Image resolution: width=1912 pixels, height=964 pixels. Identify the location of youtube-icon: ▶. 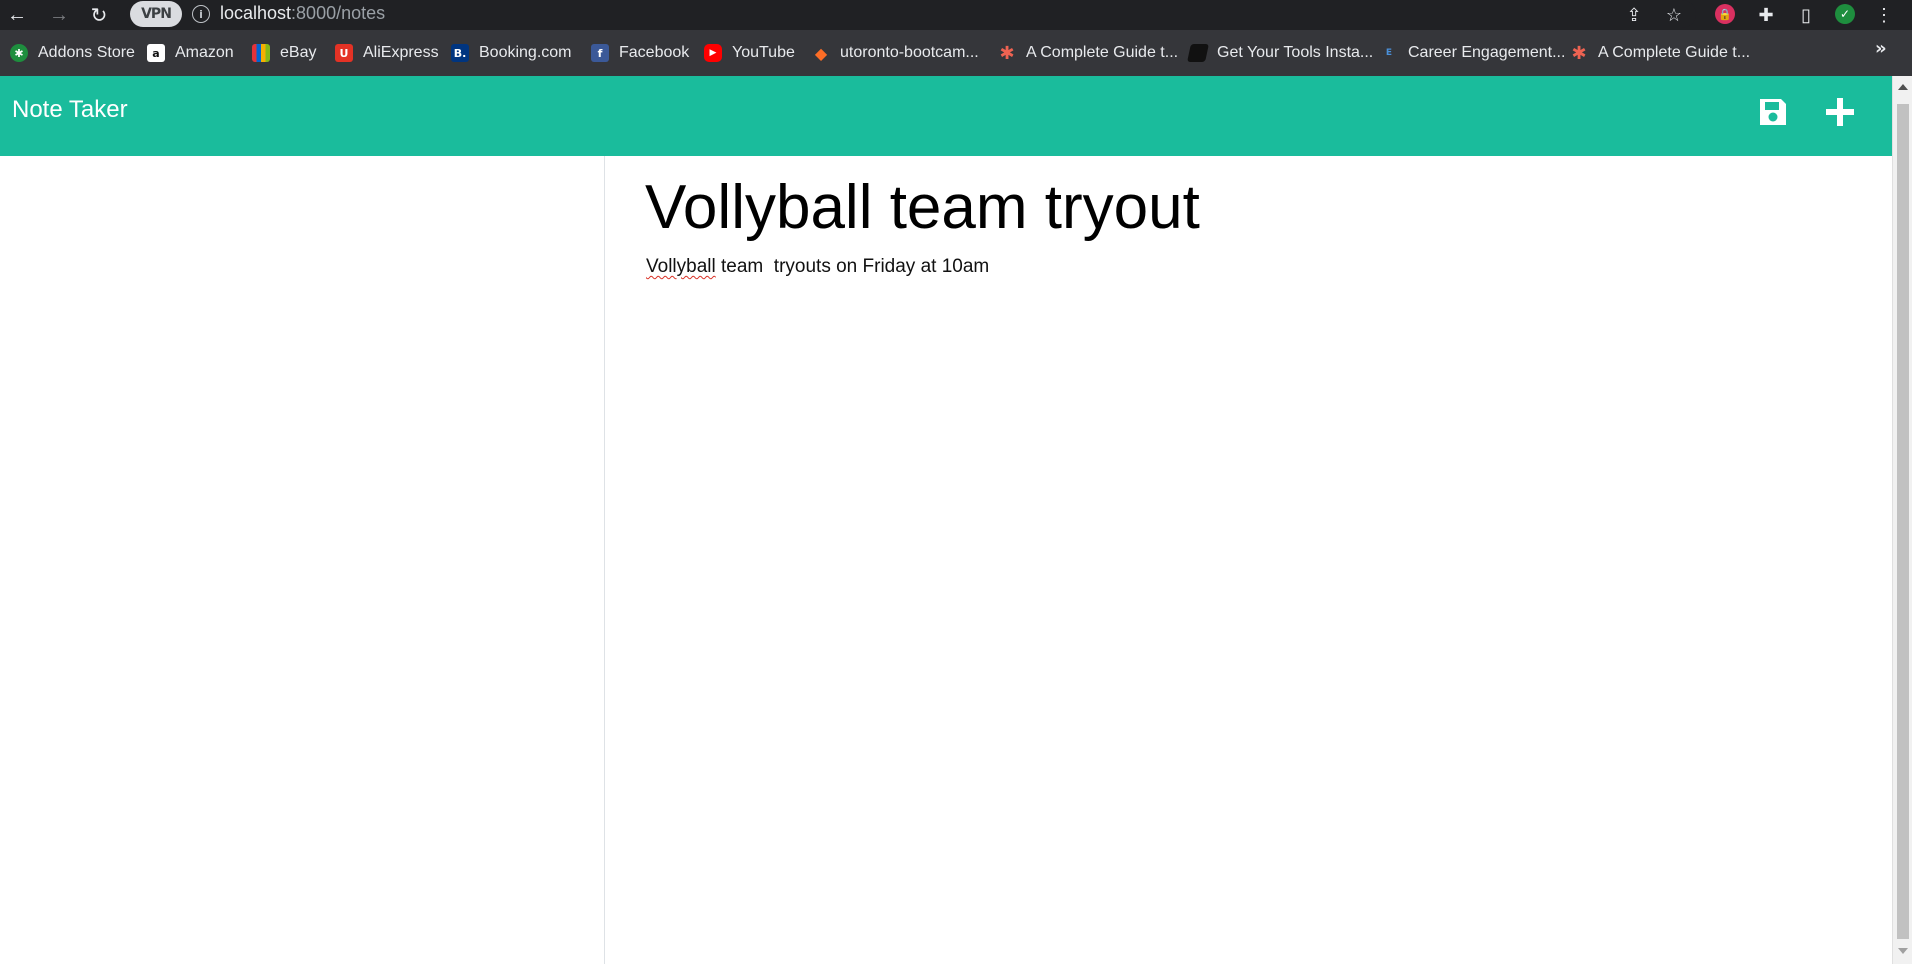
(713, 53).